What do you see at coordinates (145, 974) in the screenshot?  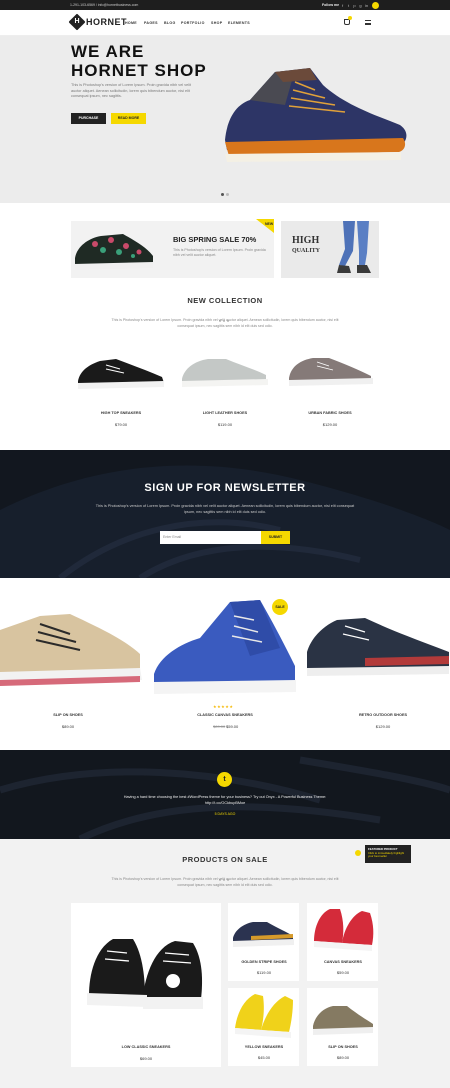 I see `sale-image-low-classic` at bounding box center [145, 974].